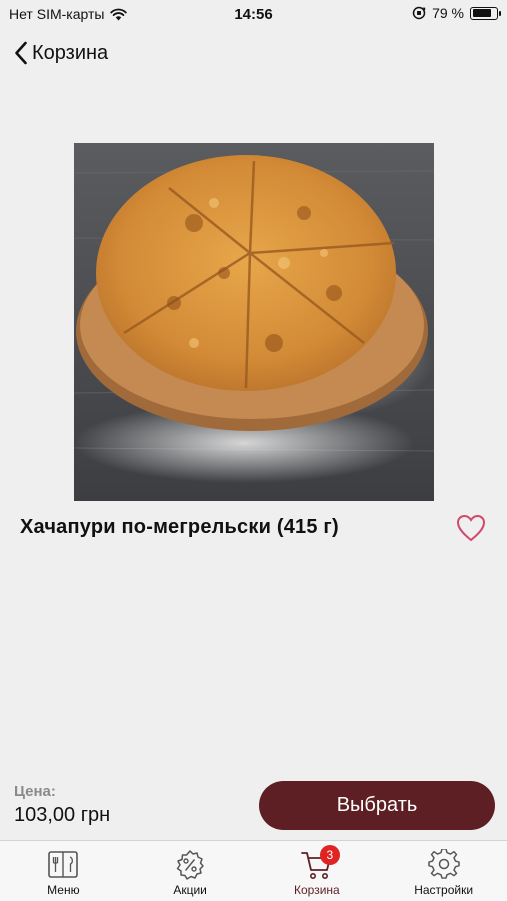 The image size is (507, 901). I want to click on cart-icon: 3, so click(320, 863).